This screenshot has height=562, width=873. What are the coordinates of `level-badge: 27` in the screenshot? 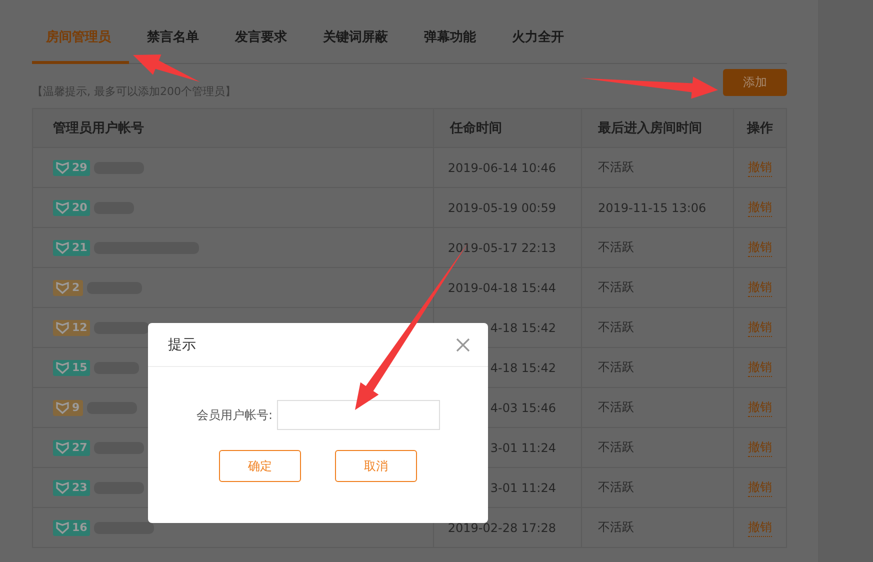 It's located at (71, 448).